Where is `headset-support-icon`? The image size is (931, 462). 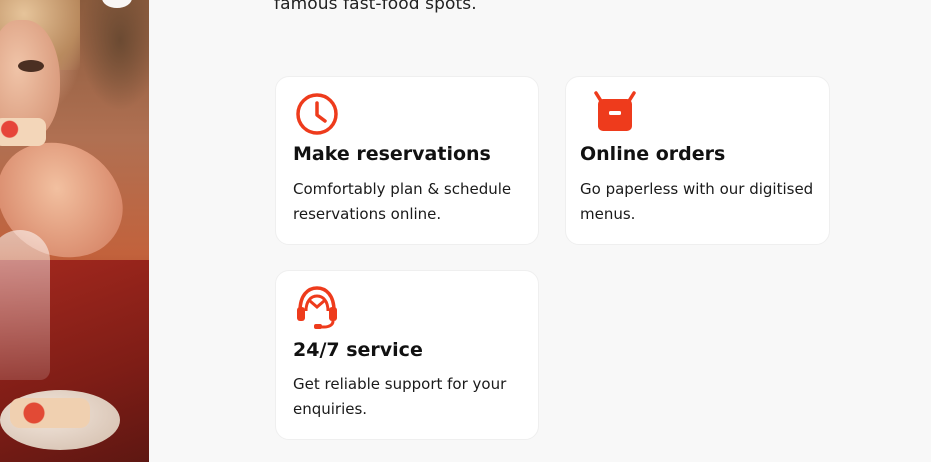 headset-support-icon is located at coordinates (317, 308).